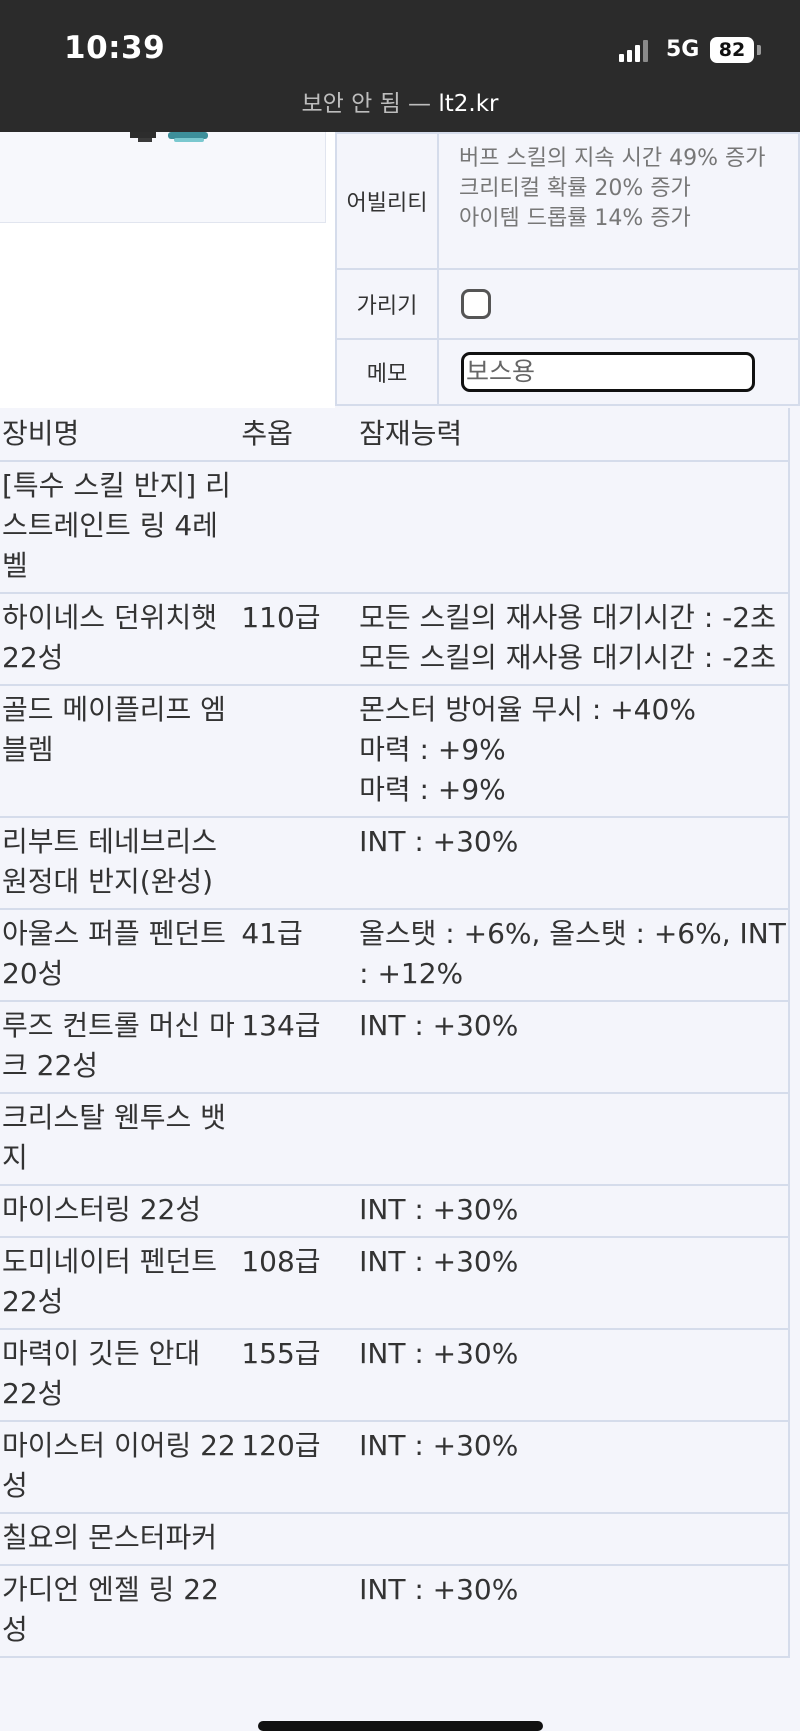 Image resolution: width=800 pixels, height=1731 pixels. What do you see at coordinates (476, 304) in the screenshot?
I see `hide-checkbox` at bounding box center [476, 304].